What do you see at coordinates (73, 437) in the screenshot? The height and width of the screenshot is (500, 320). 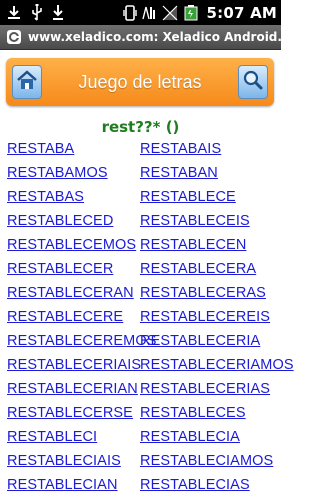 I see `word-link: RESTABLECI` at bounding box center [73, 437].